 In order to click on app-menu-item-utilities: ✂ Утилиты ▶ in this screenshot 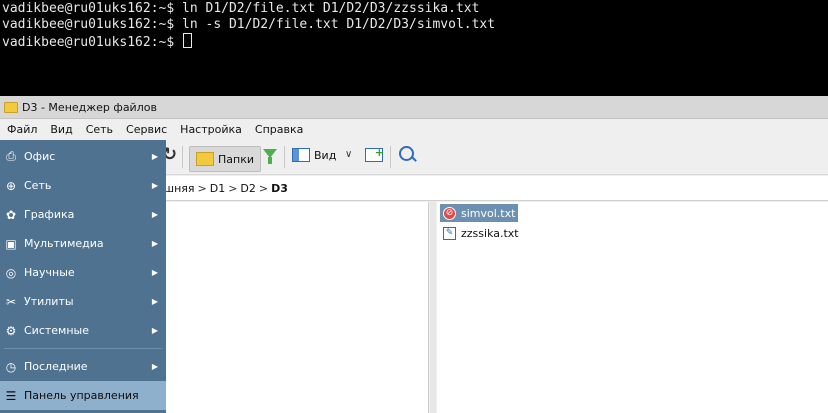, I will do `click(83, 301)`.